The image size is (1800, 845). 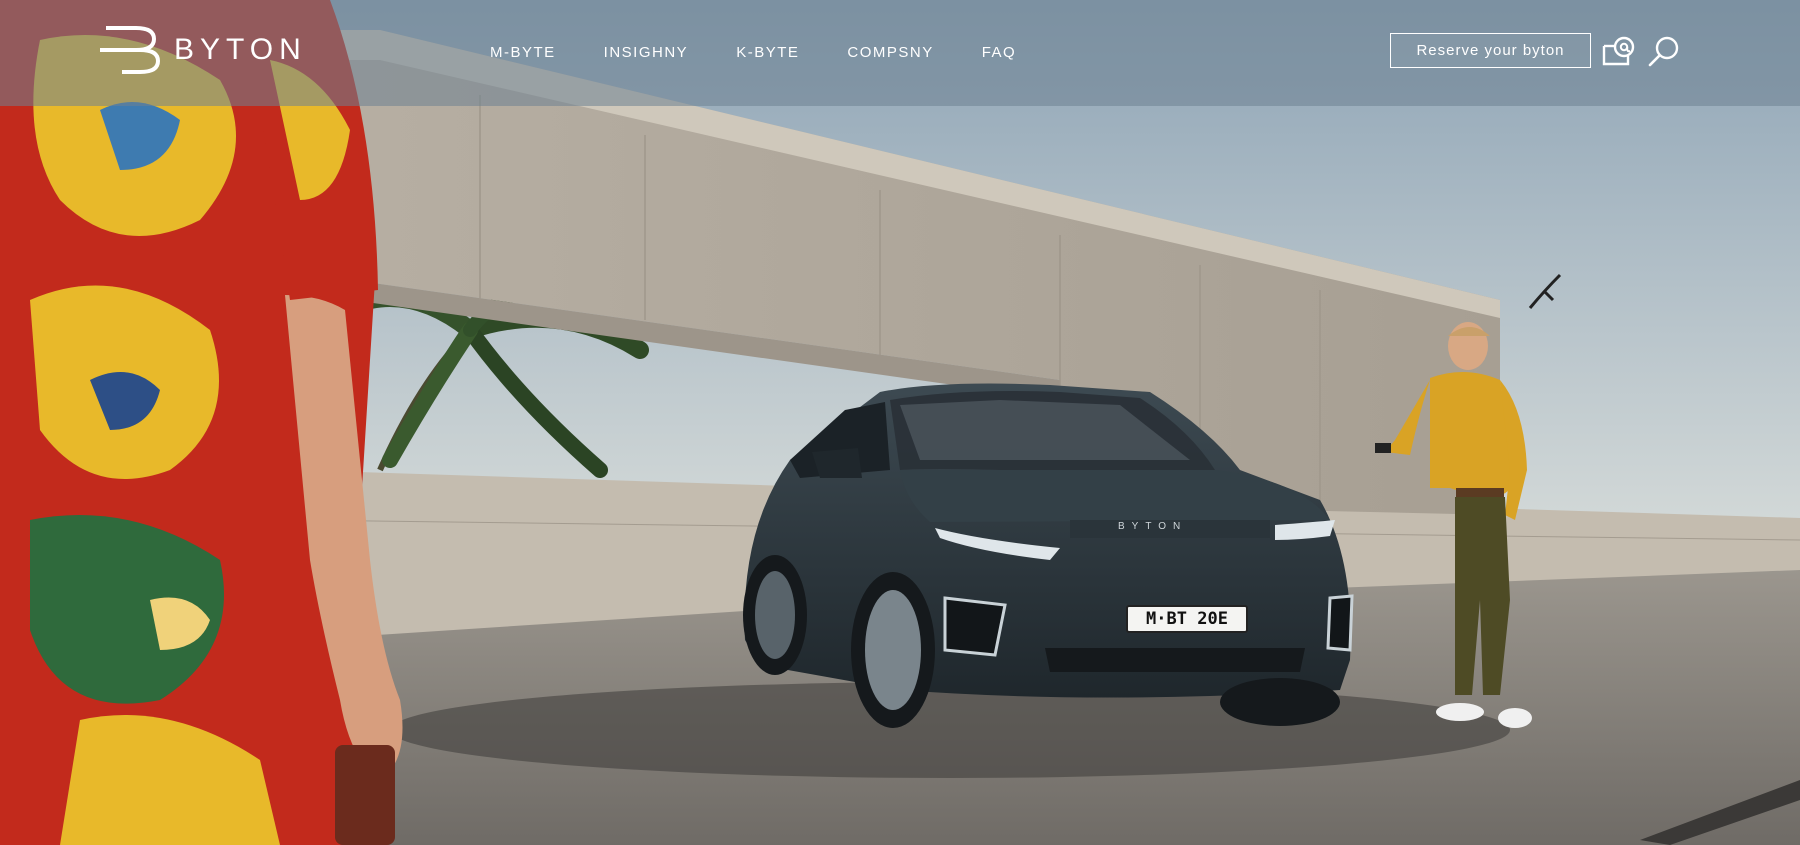 I want to click on search-button, so click(x=1664, y=52).